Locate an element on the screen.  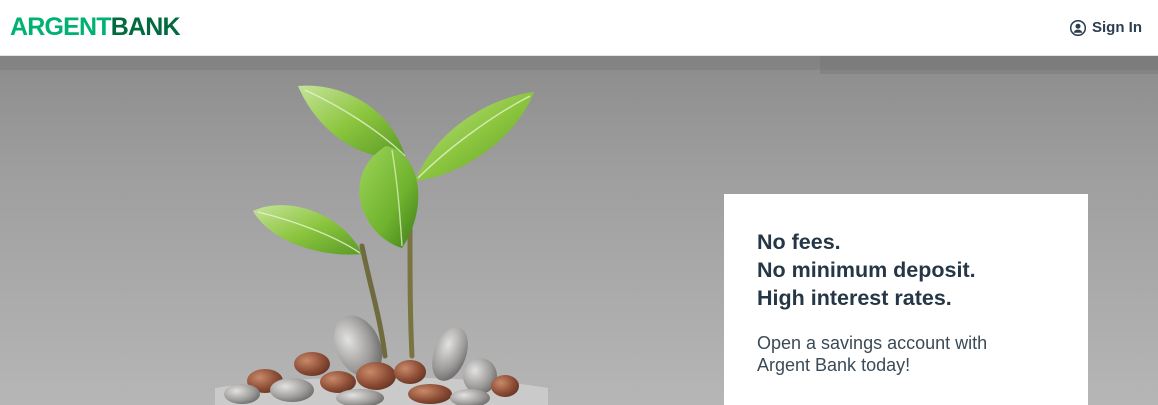
sign-in-link: Sign In is located at coordinates (1106, 27).